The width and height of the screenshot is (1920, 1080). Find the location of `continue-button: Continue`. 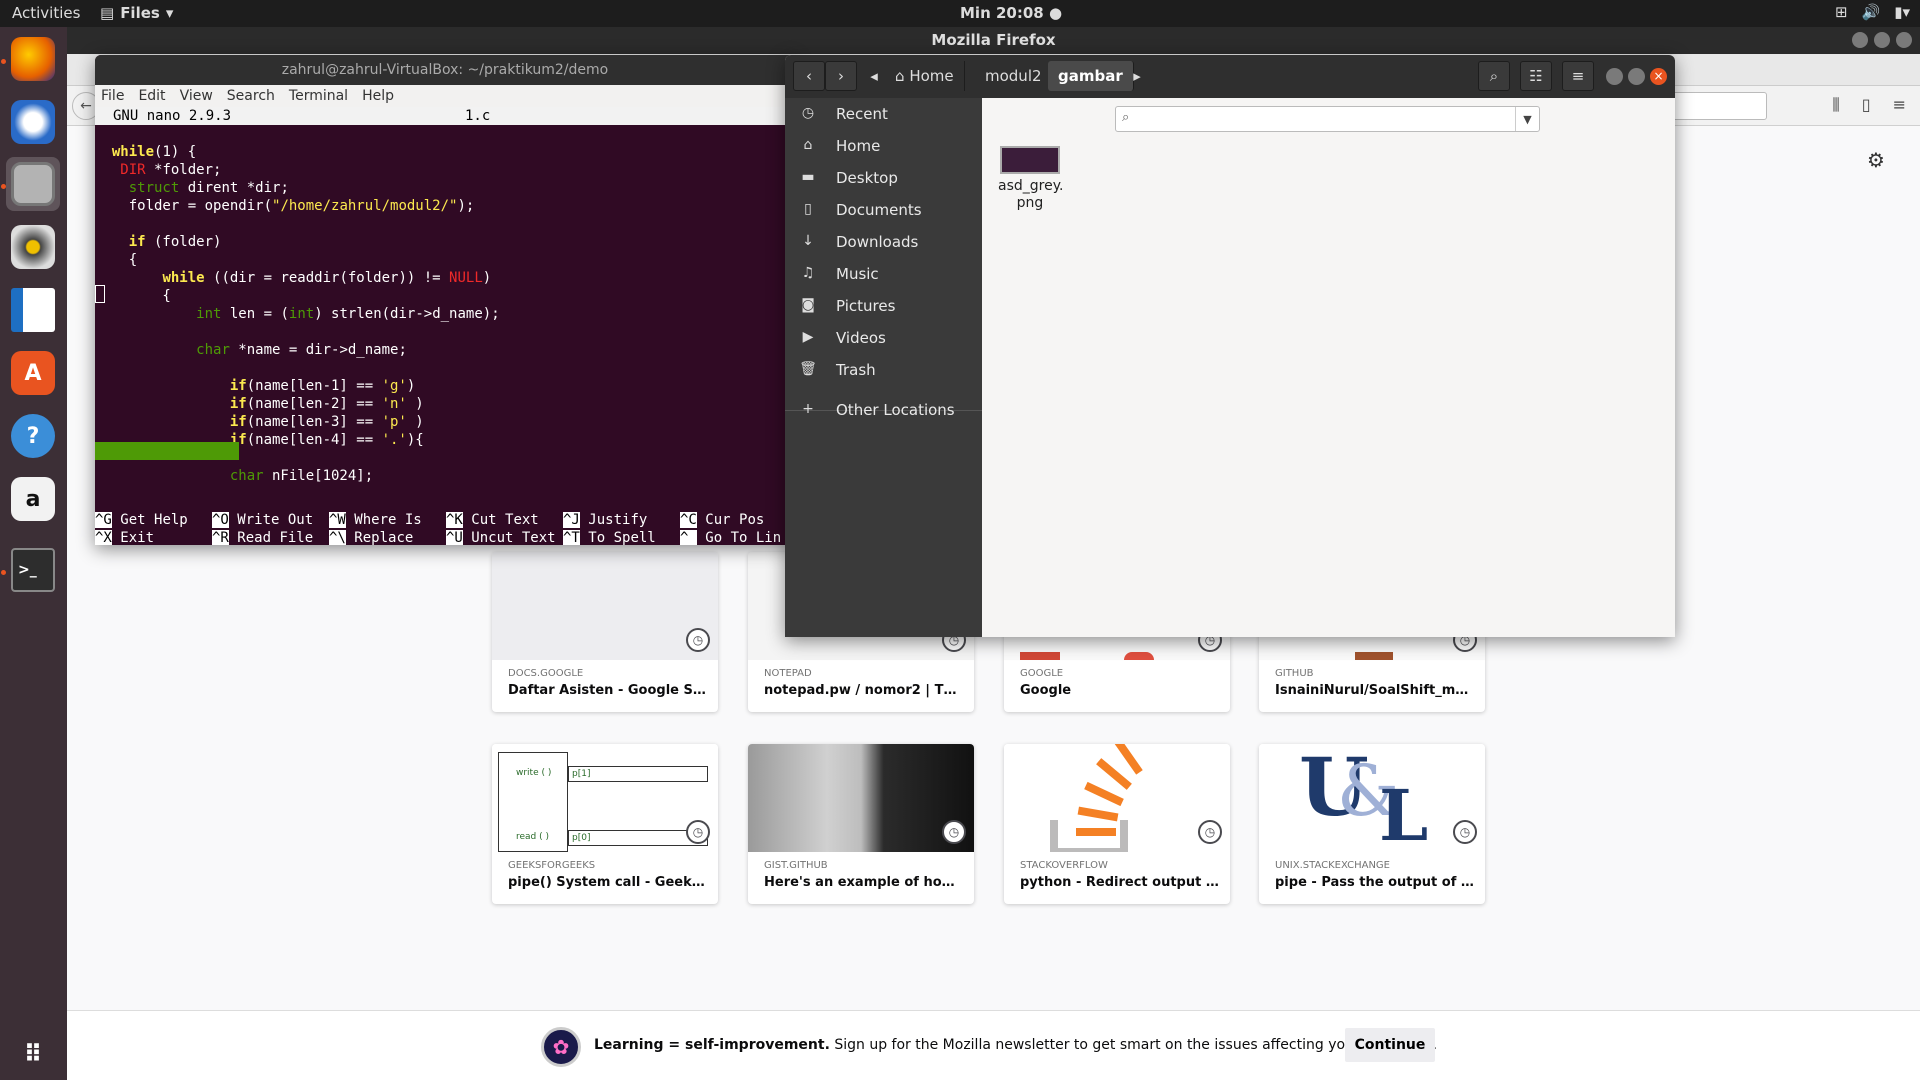

continue-button: Continue is located at coordinates (1390, 1045).